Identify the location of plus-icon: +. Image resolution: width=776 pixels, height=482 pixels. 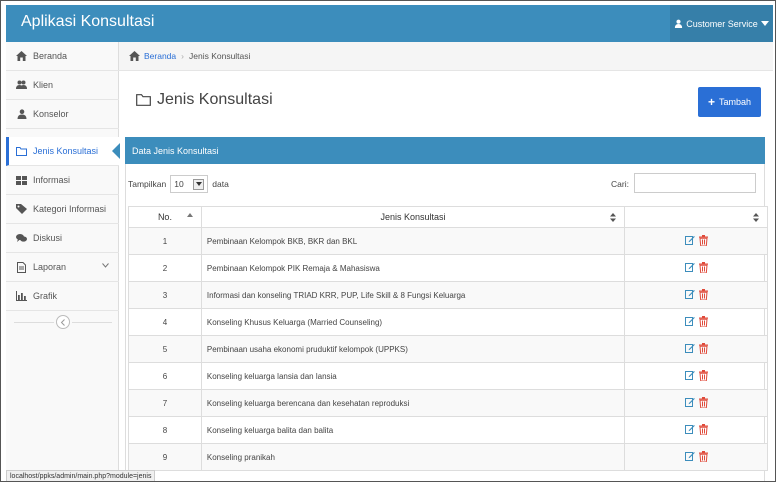
(711, 101).